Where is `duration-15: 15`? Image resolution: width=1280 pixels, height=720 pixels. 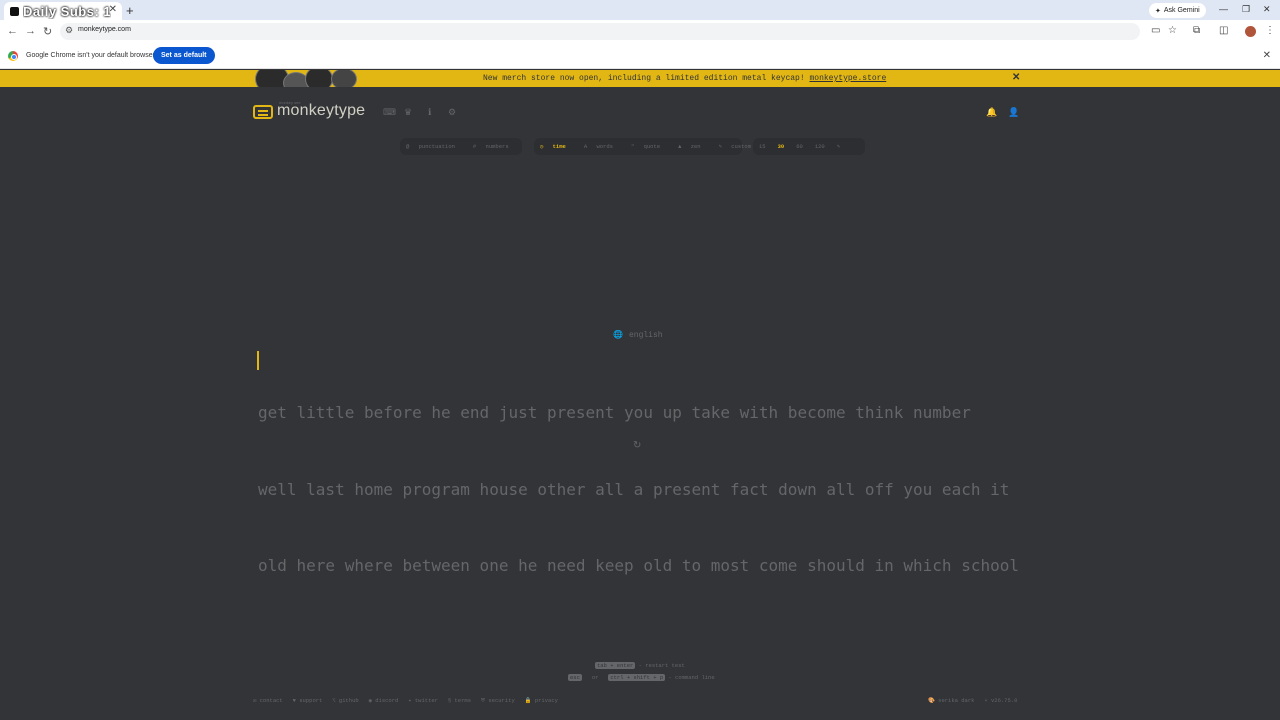 duration-15: 15 is located at coordinates (762, 146).